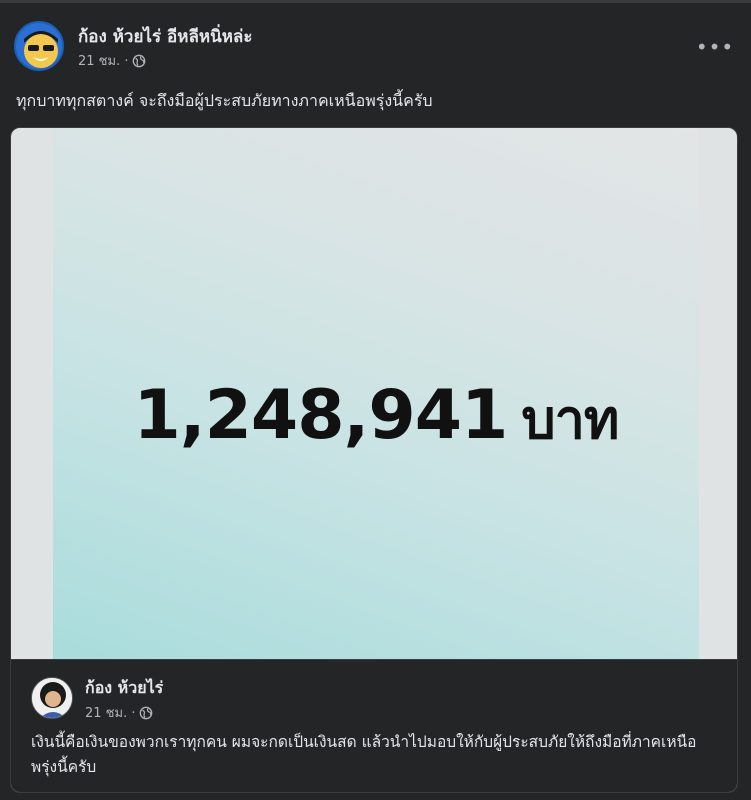  I want to click on author-avatar, so click(39, 46).